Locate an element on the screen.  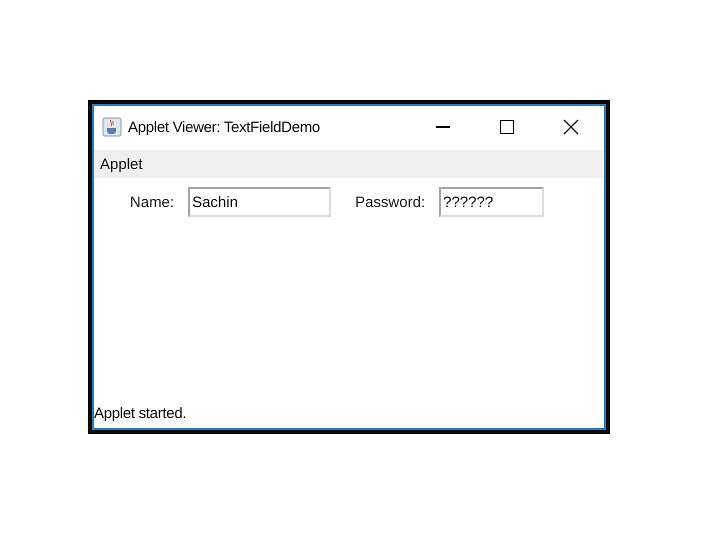
minimize-icon is located at coordinates (443, 127).